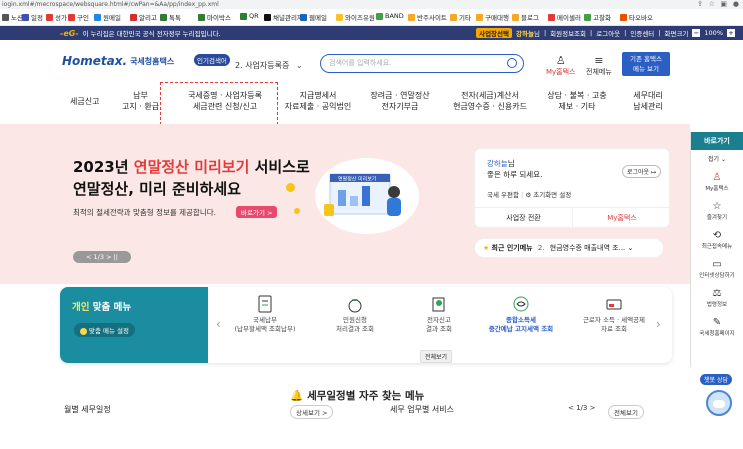  What do you see at coordinates (37, 18) in the screenshot?
I see `bookmark-label: 일정` at bounding box center [37, 18].